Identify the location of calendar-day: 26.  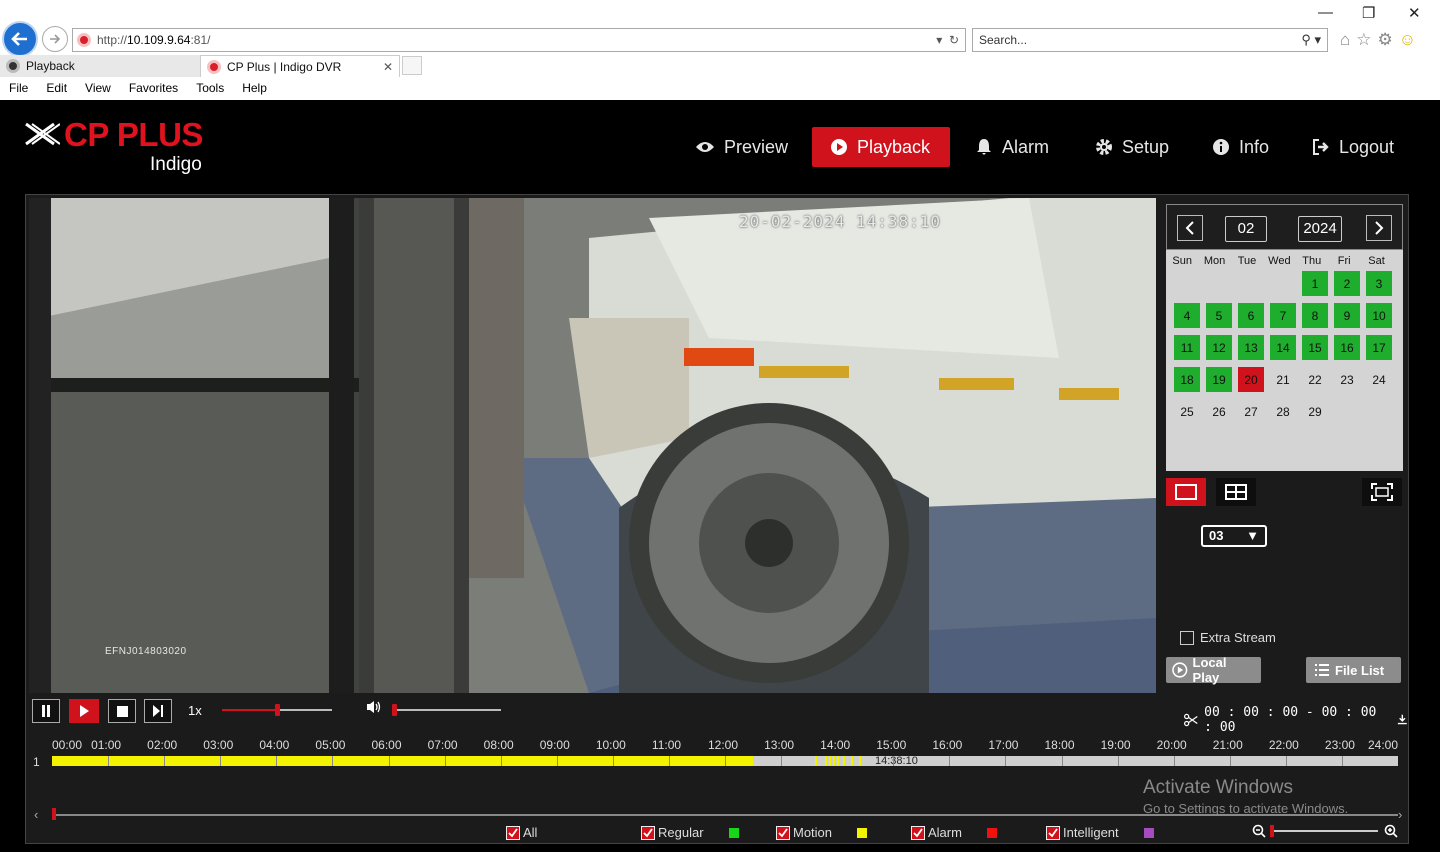
(1219, 411).